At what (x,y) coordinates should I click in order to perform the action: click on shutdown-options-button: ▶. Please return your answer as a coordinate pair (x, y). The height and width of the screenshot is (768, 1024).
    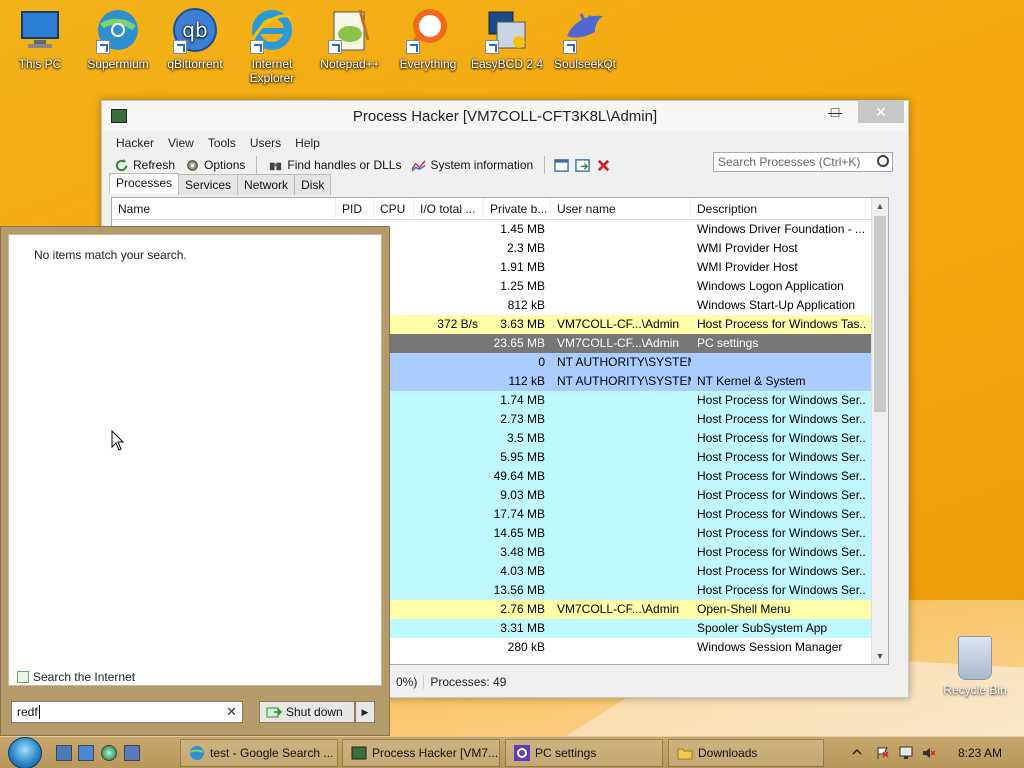
    Looking at the image, I should click on (365, 712).